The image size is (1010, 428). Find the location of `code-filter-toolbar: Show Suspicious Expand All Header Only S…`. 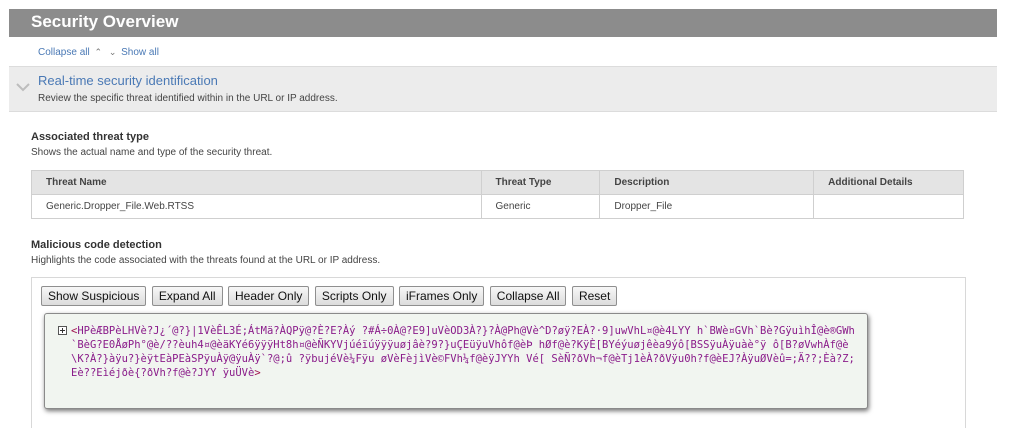

code-filter-toolbar: Show Suspicious Expand All Header Only S… is located at coordinates (329, 296).